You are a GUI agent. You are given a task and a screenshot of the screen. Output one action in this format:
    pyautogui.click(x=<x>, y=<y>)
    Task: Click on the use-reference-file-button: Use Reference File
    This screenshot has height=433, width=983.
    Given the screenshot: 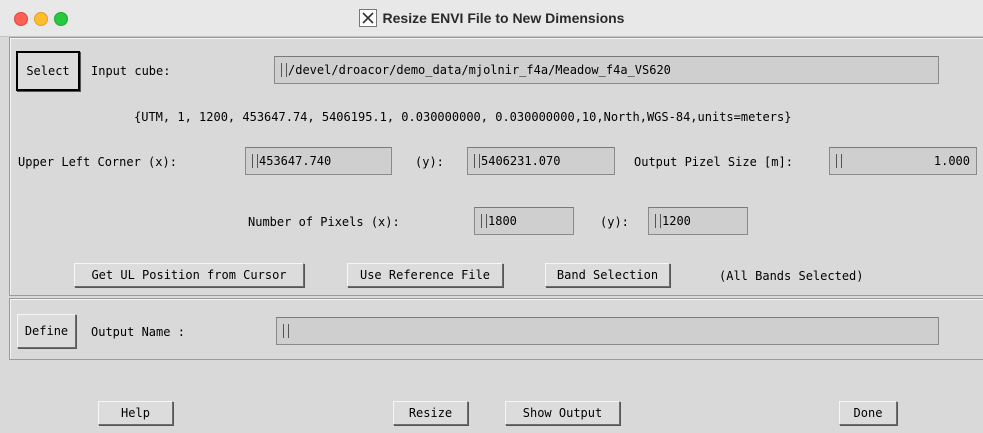 What is the action you would take?
    pyautogui.click(x=425, y=275)
    